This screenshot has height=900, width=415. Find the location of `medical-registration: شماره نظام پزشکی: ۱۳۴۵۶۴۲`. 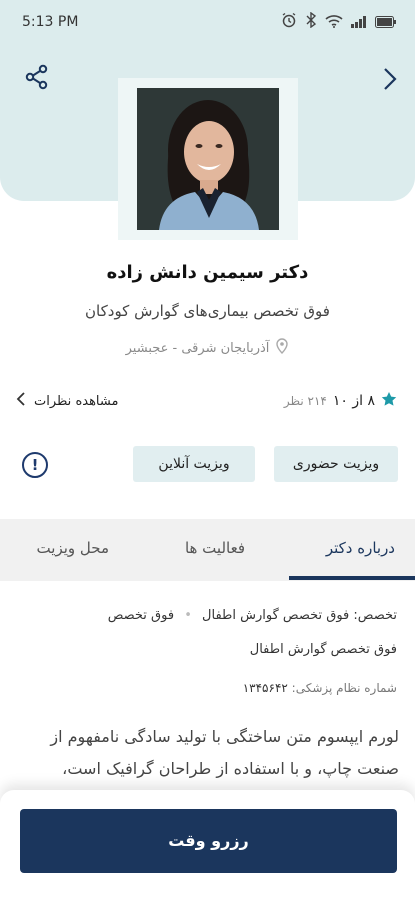

medical-registration: شماره نظام پزشکی: ۱۳۴۵۶۴۲ is located at coordinates (320, 688).